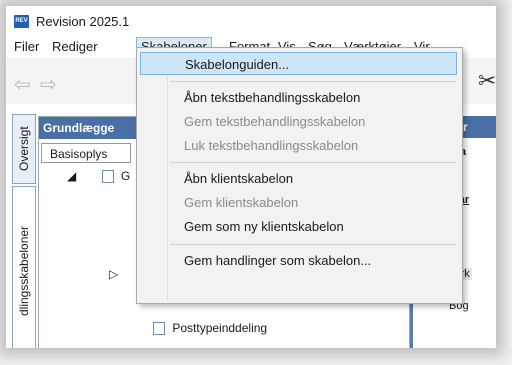 Image resolution: width=512 pixels, height=365 pixels. Describe the element at coordinates (24, 267) in the screenshot. I see `tab-handlingsskabeloner: dlingsskabeloner` at that location.